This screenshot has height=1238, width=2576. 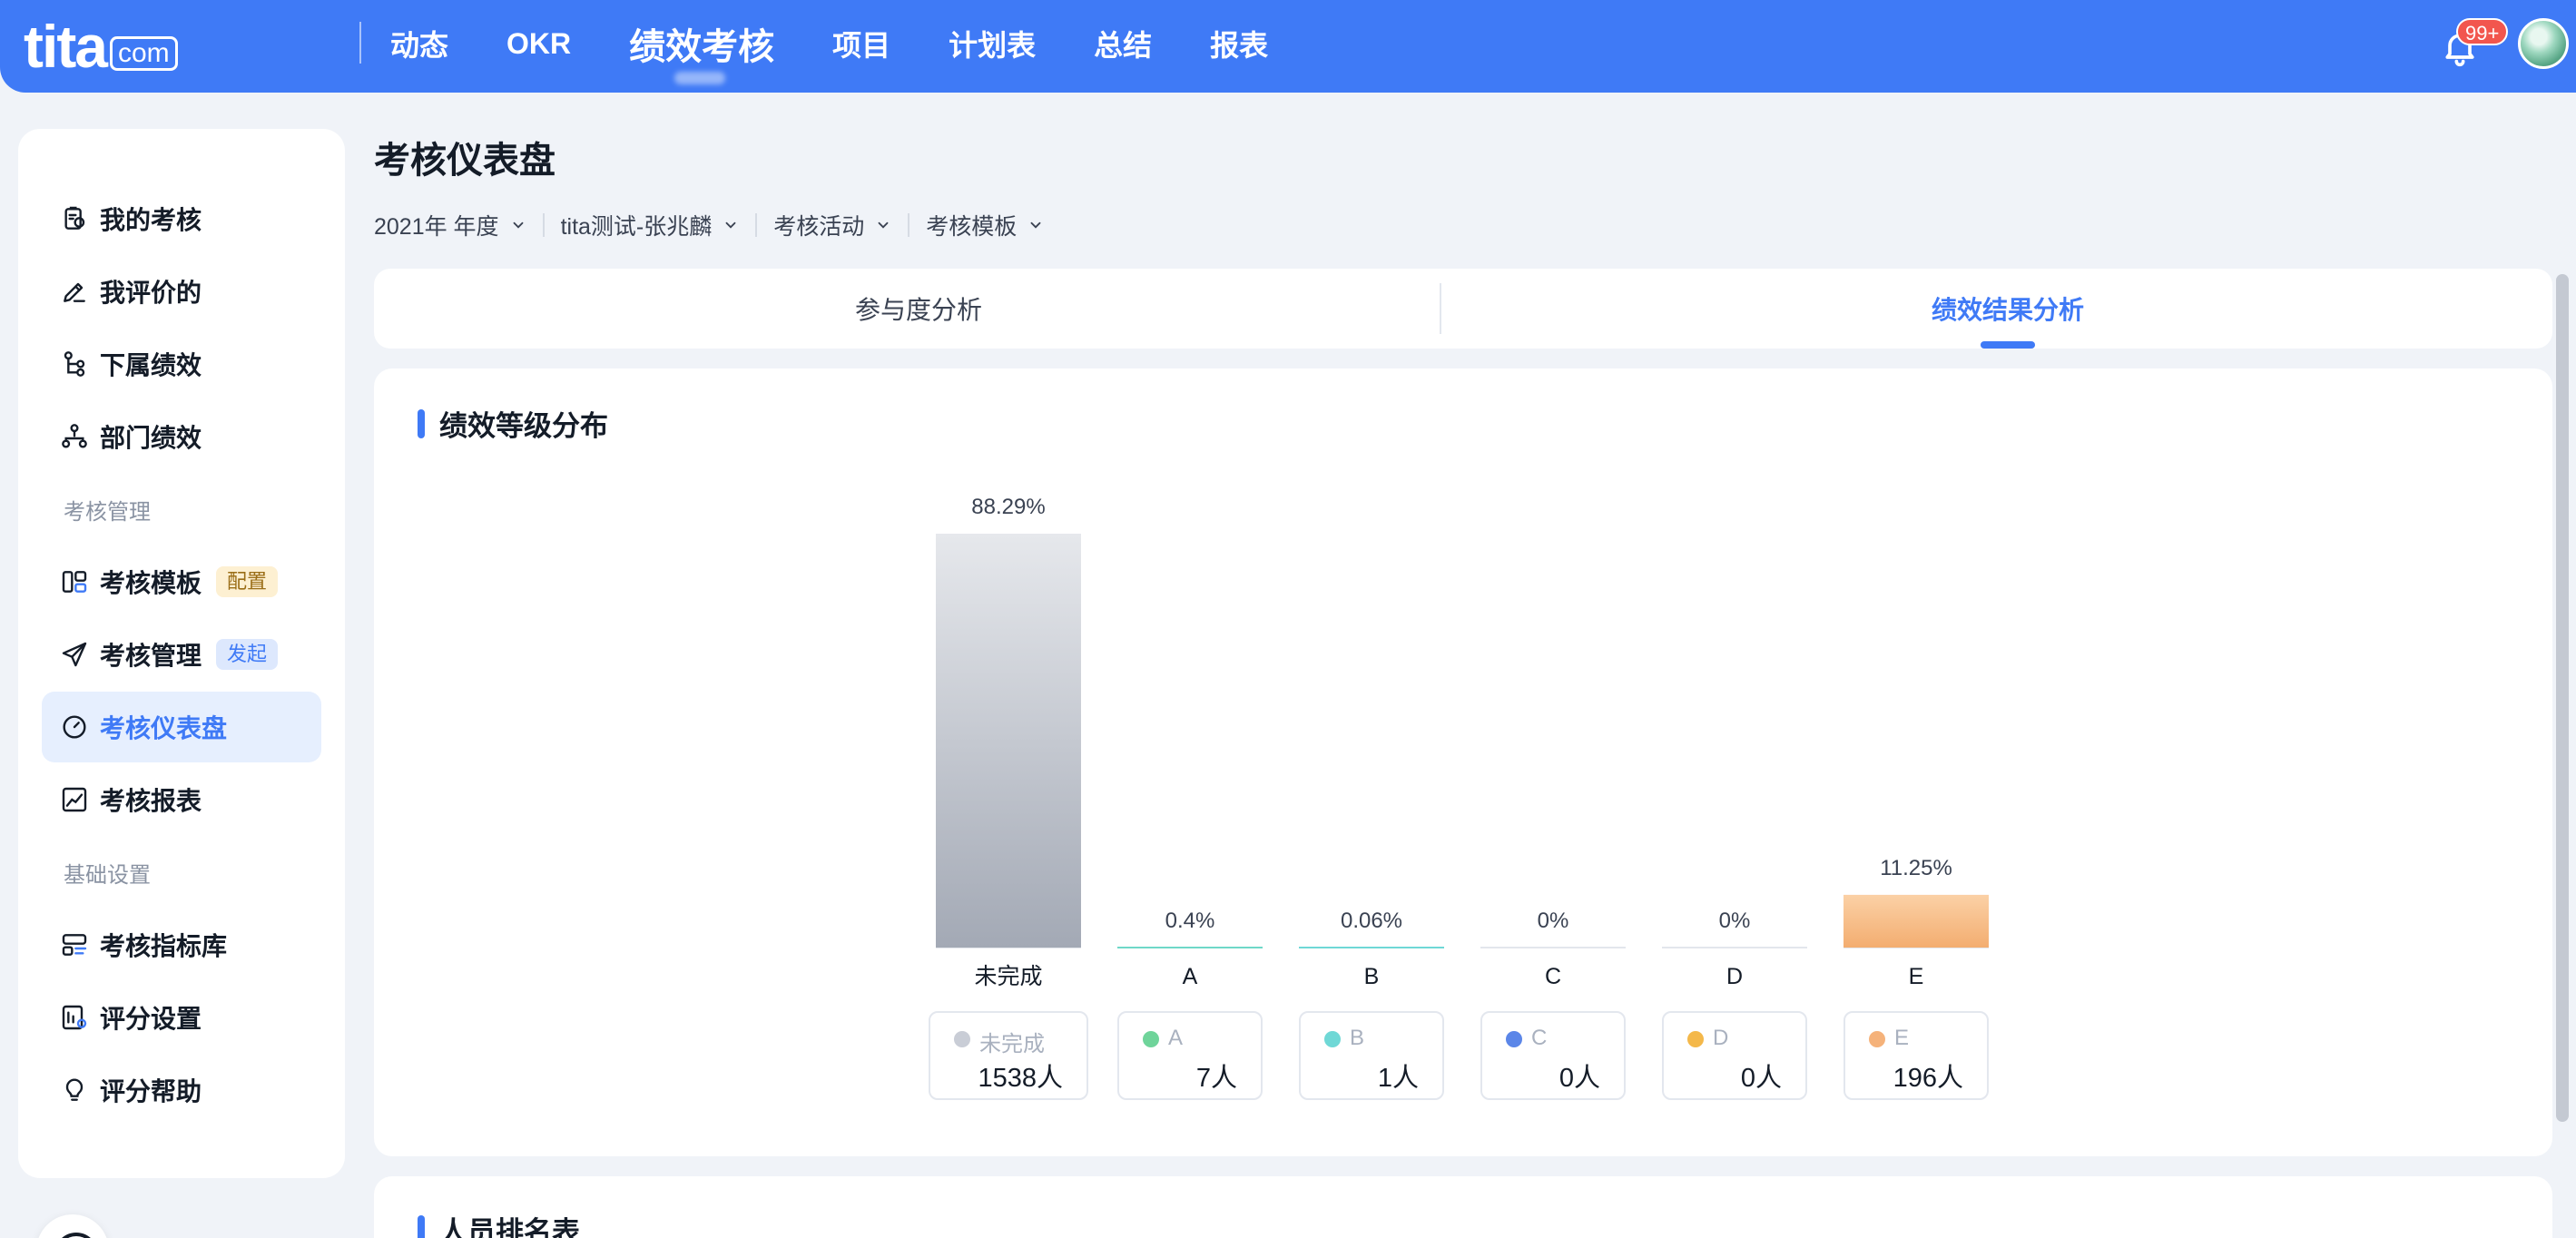 I want to click on line-chart-icon, so click(x=74, y=799).